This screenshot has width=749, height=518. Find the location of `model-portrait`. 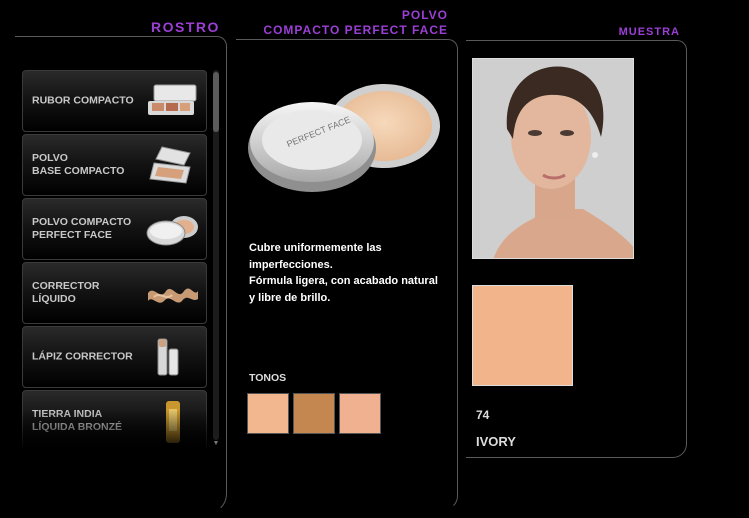

model-portrait is located at coordinates (553, 158).